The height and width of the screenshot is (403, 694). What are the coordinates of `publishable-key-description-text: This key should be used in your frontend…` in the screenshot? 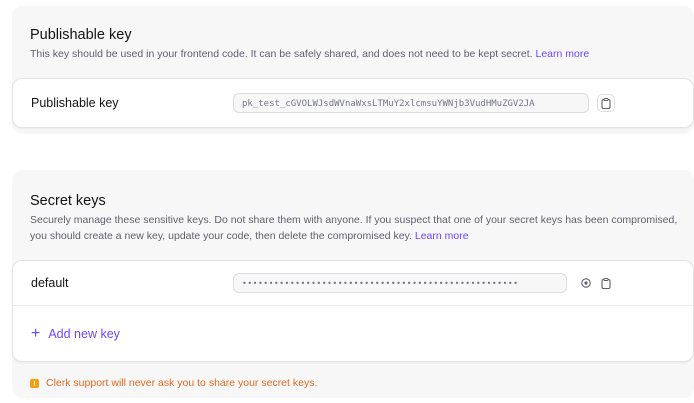 It's located at (281, 54).